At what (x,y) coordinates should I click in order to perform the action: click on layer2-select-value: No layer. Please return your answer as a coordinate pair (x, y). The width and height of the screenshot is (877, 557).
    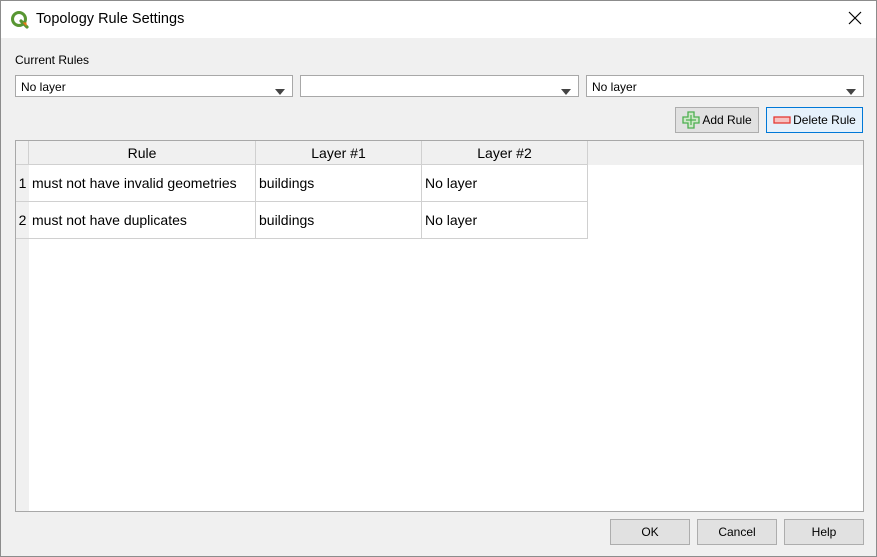
    Looking at the image, I should click on (614, 87).